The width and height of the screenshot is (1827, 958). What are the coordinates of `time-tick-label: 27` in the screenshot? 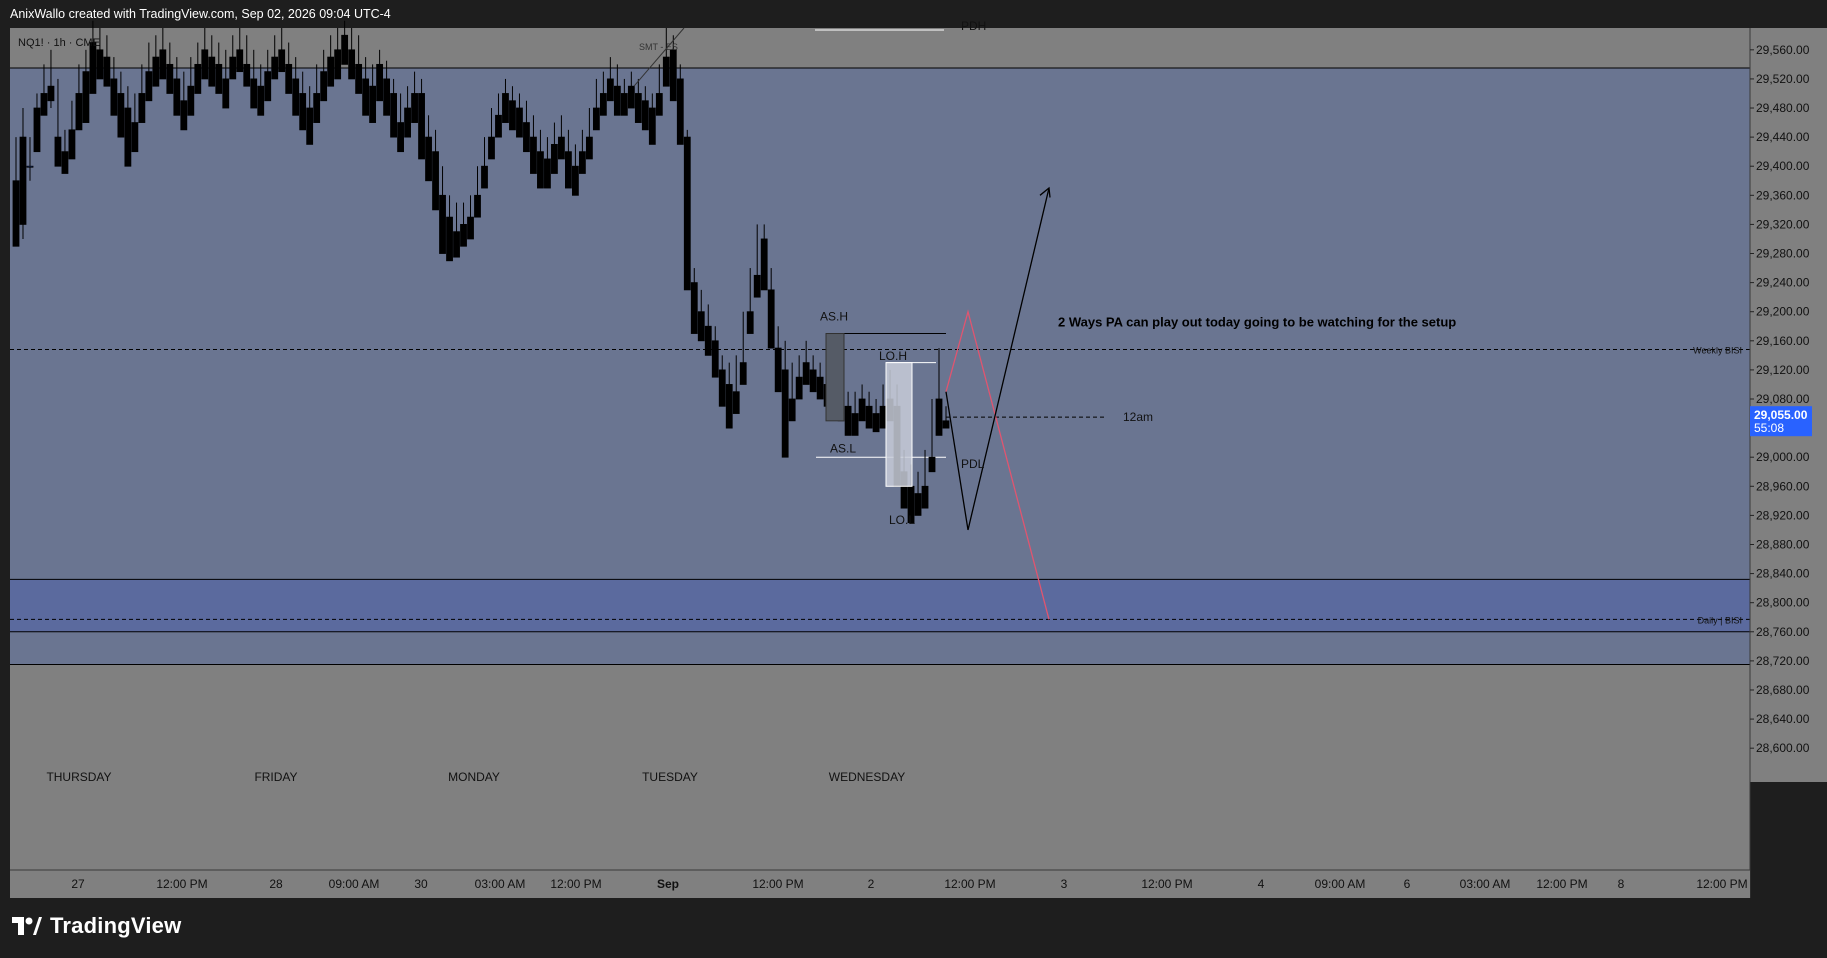 It's located at (78, 884).